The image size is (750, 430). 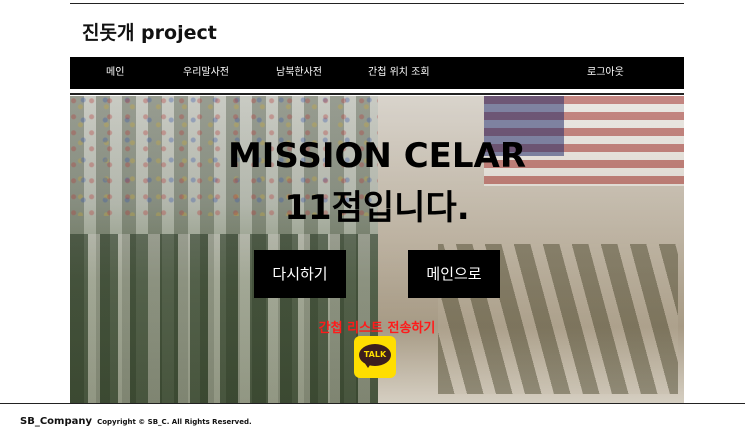 What do you see at coordinates (372, 403) in the screenshot?
I see `footer-rule` at bounding box center [372, 403].